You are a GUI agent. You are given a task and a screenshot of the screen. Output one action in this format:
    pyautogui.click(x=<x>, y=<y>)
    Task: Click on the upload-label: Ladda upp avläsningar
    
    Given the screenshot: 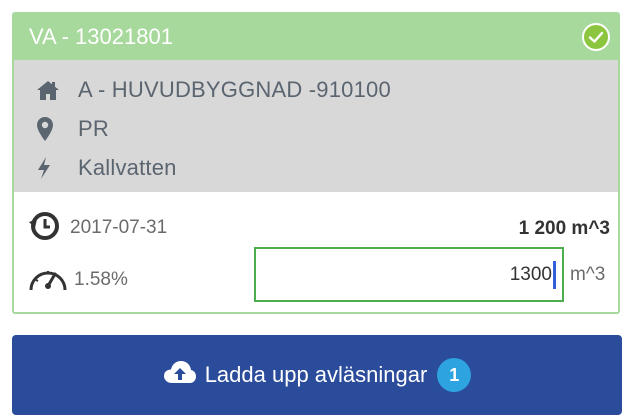 What is the action you would take?
    pyautogui.click(x=316, y=374)
    